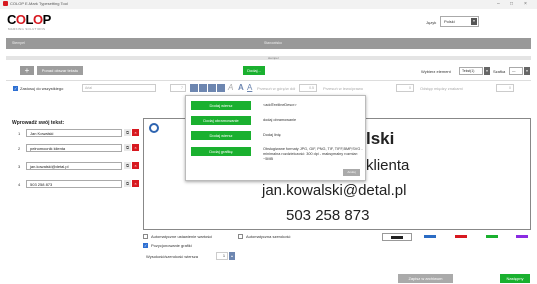  Describe the element at coordinates (468, 71) in the screenshot. I see `select-element-value: Tekst(1)` at that location.